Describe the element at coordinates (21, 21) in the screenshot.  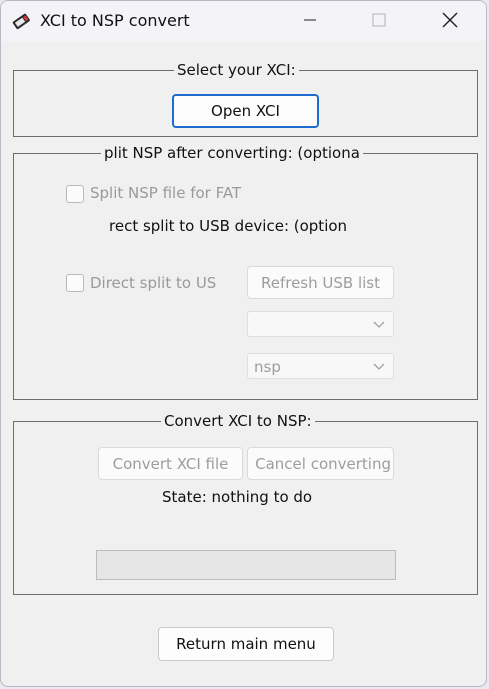
I see `cartridge-icon` at that location.